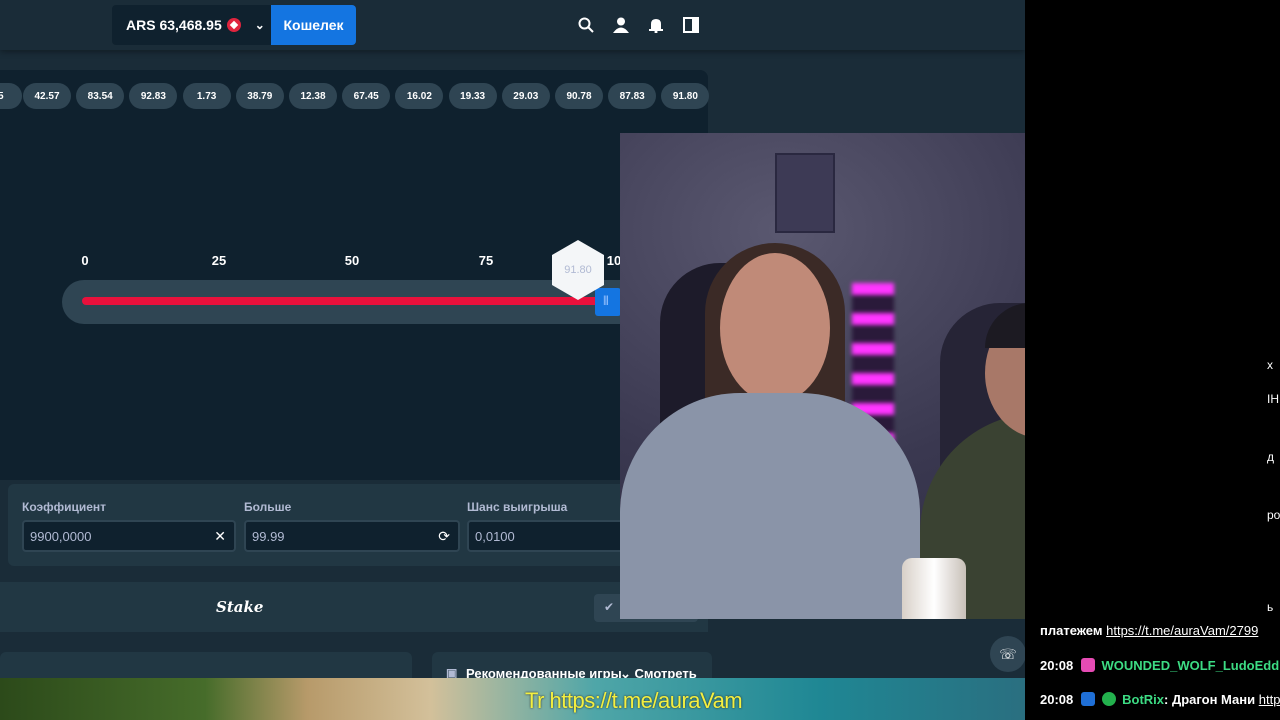 The height and width of the screenshot is (720, 1280). I want to click on chat-text: Драгон Мани, so click(1213, 699).